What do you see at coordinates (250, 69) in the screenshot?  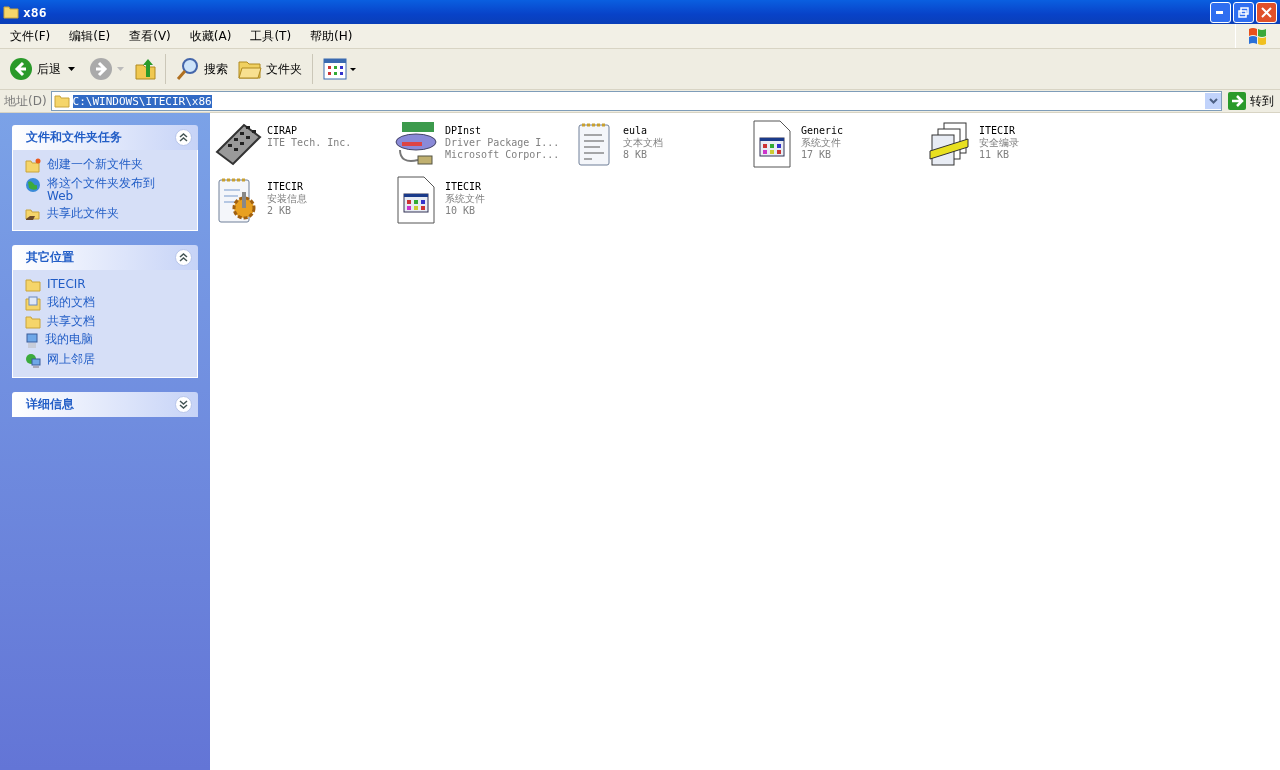 I see `folders-icon` at bounding box center [250, 69].